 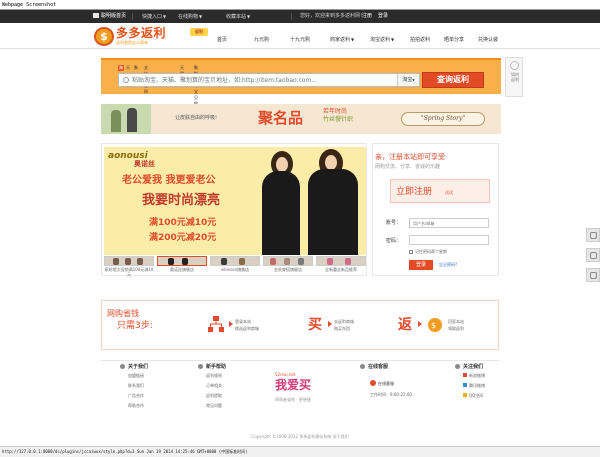 What do you see at coordinates (262, 80) in the screenshot?
I see `search-input` at bounding box center [262, 80].